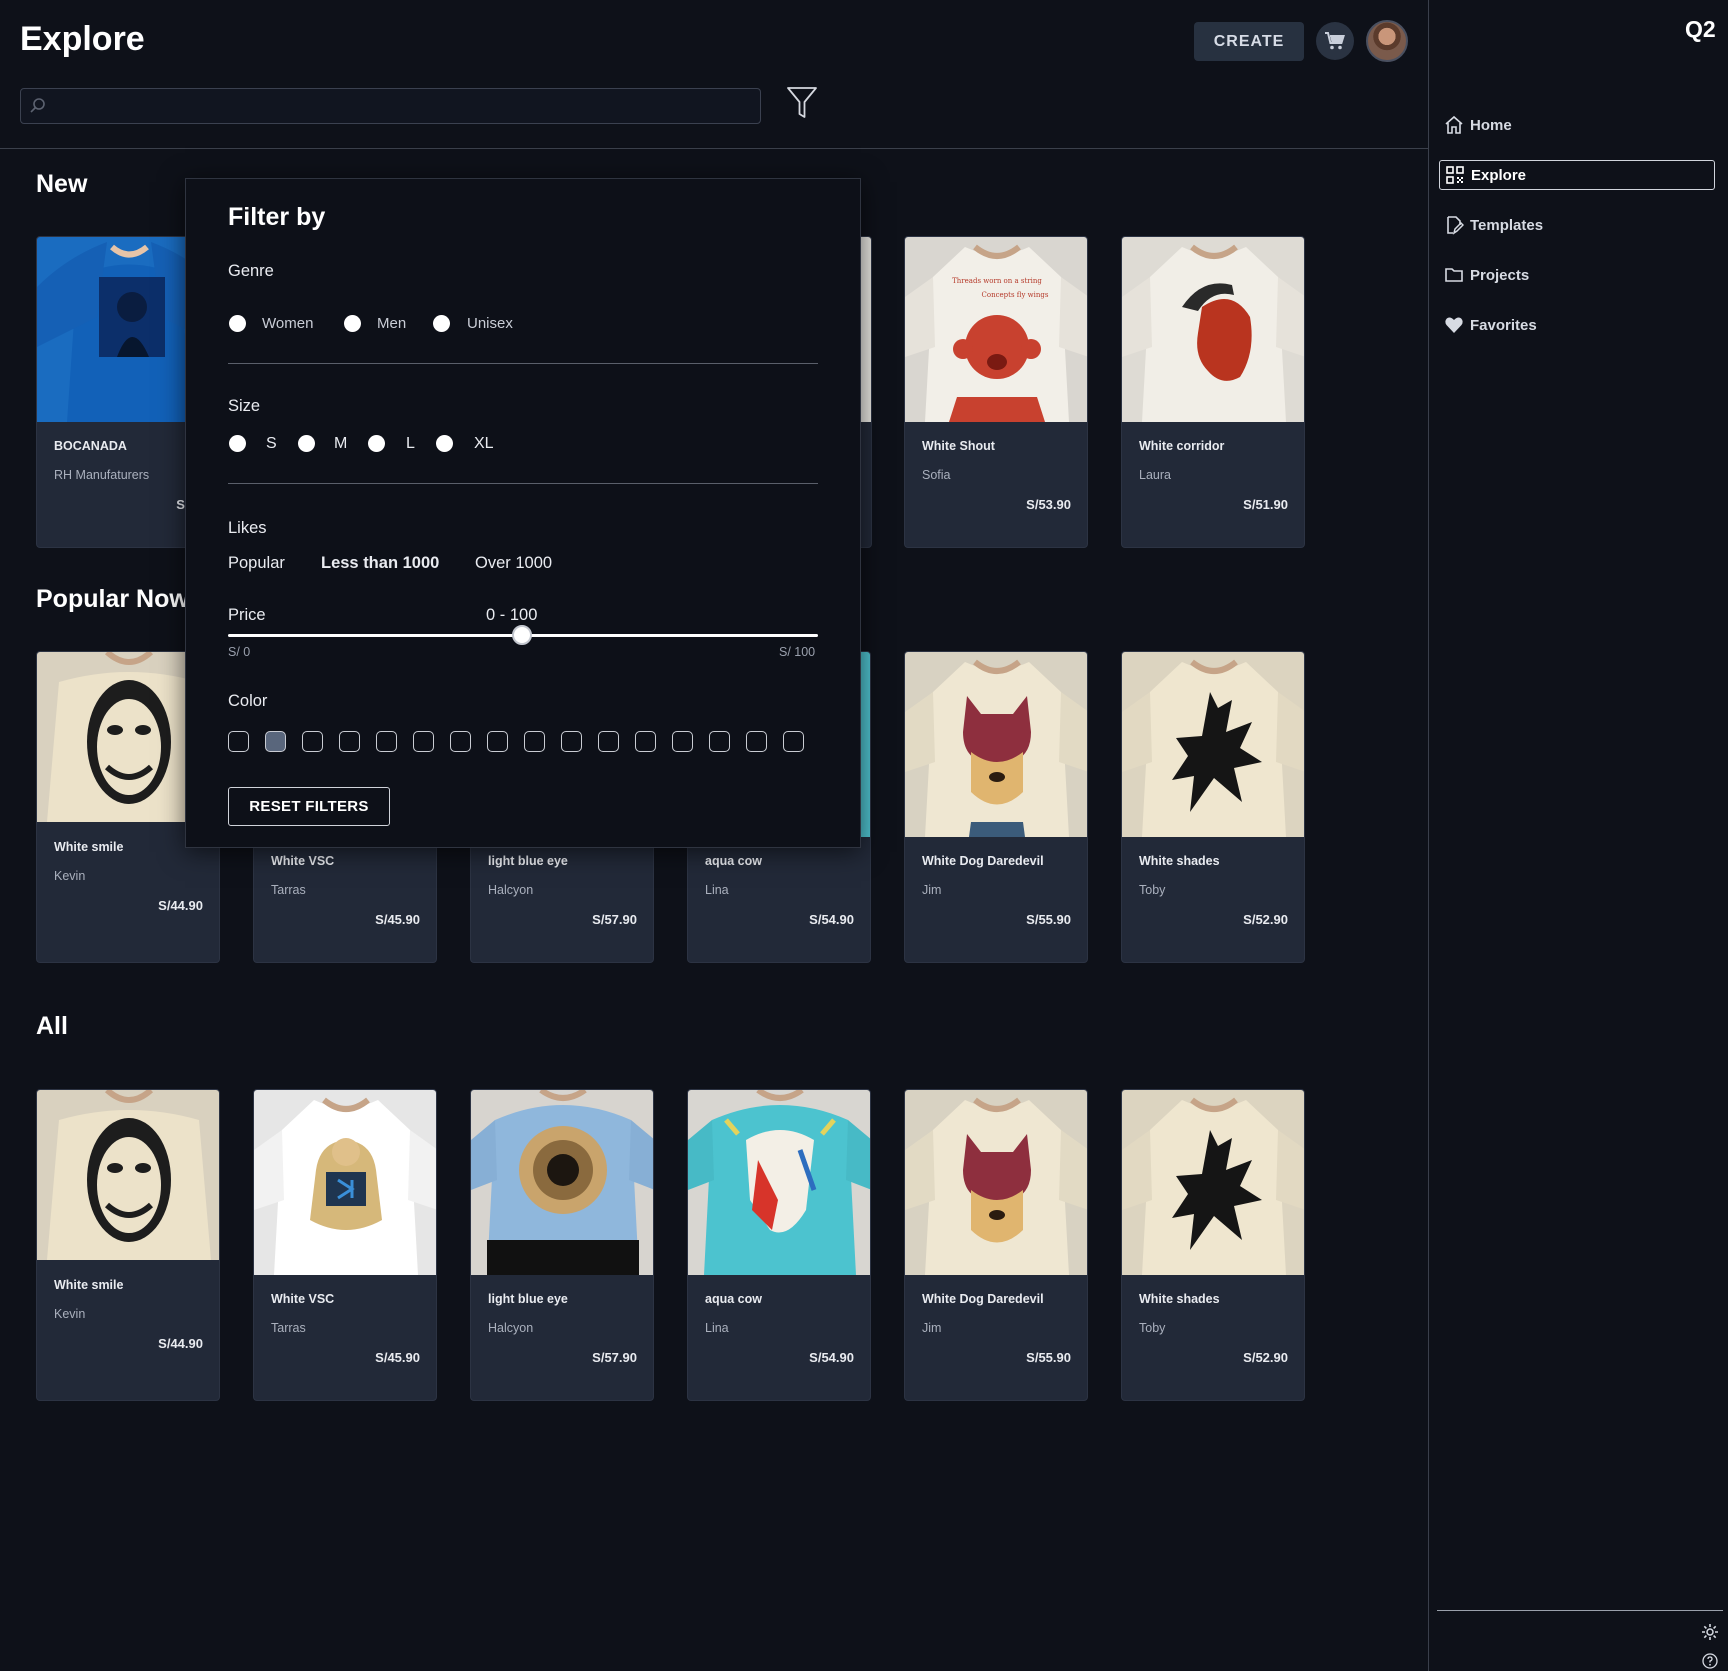 The height and width of the screenshot is (1671, 1728). Describe the element at coordinates (277, 217) in the screenshot. I see `filter-title: Filter by` at that location.